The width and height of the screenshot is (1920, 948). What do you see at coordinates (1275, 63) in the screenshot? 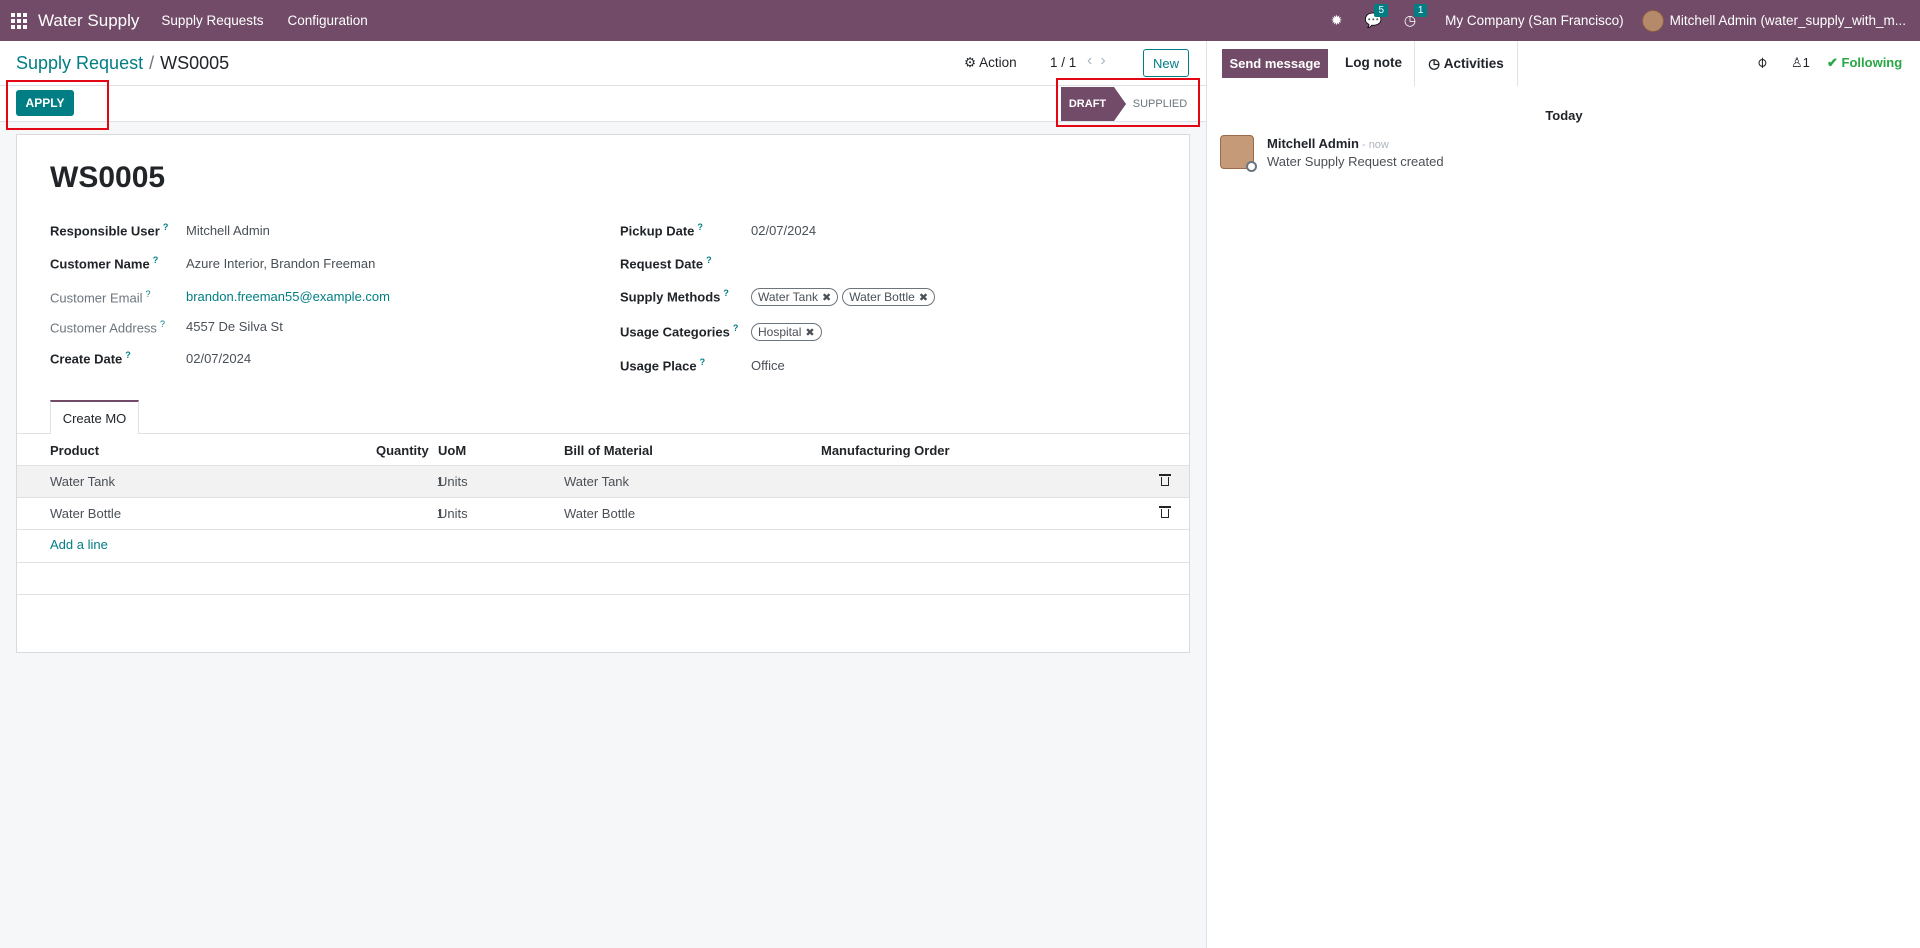
I see `send-message-button: Send message` at bounding box center [1275, 63].